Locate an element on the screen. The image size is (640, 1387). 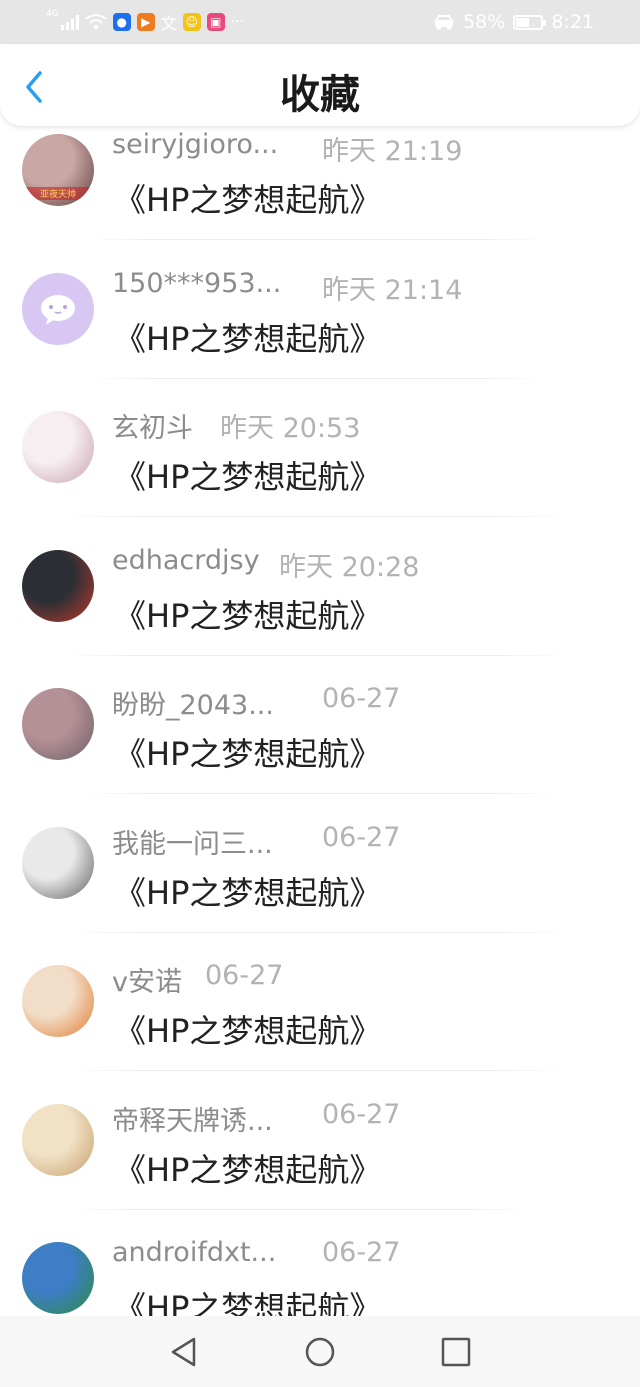
mascot-app-icon: ☺ is located at coordinates (191, 22).